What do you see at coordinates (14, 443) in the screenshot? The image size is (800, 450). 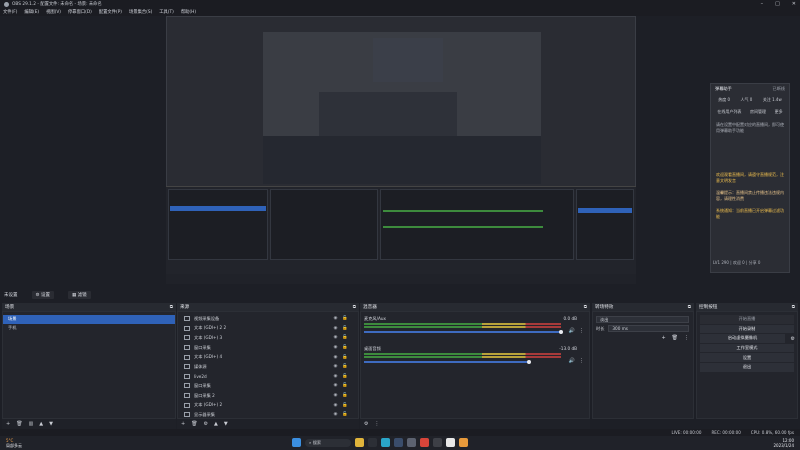 I see `weather-widget: 5°C 局部多云` at bounding box center [14, 443].